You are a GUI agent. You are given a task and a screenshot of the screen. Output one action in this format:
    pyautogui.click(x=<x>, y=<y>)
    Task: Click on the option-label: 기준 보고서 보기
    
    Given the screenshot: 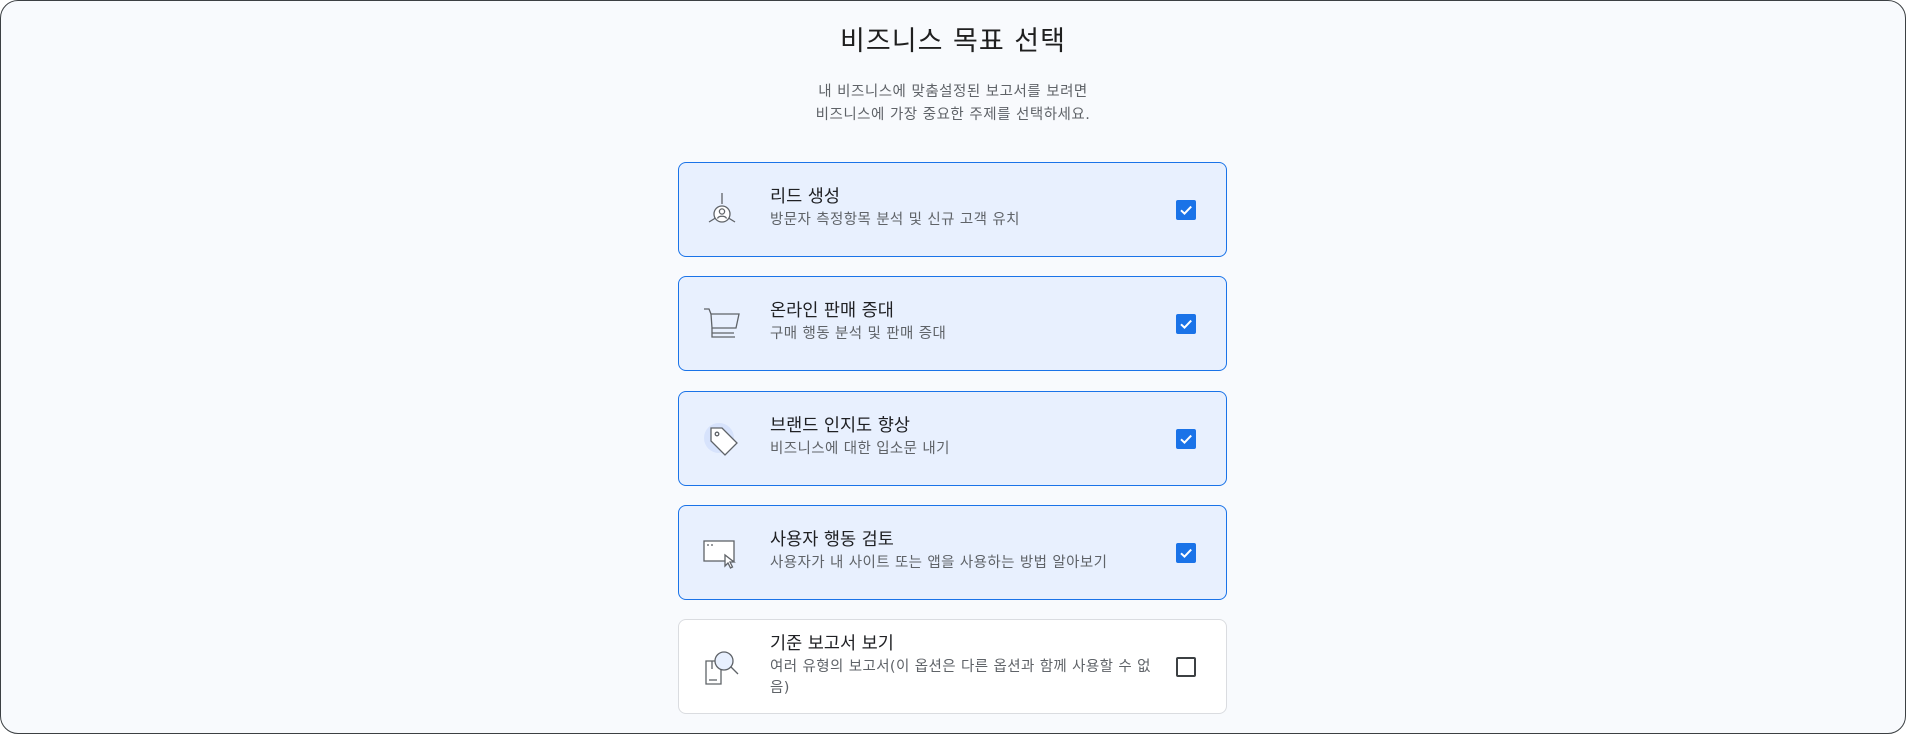 What is the action you would take?
    pyautogui.click(x=832, y=644)
    